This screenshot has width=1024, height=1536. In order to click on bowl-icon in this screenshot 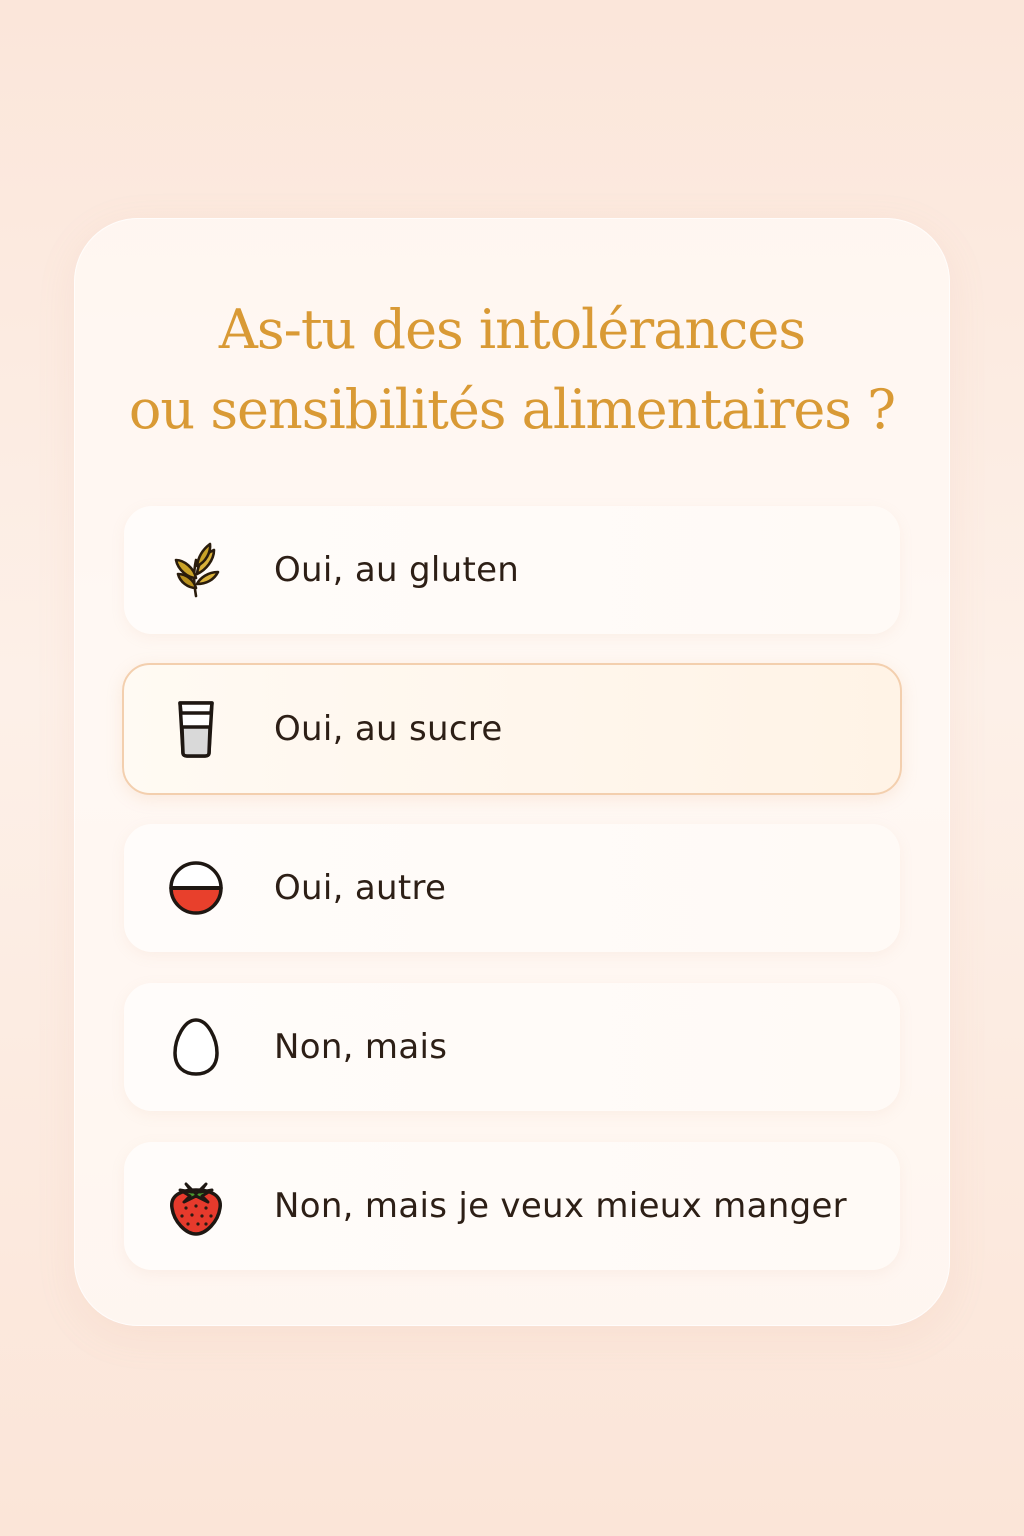, I will do `click(196, 888)`.